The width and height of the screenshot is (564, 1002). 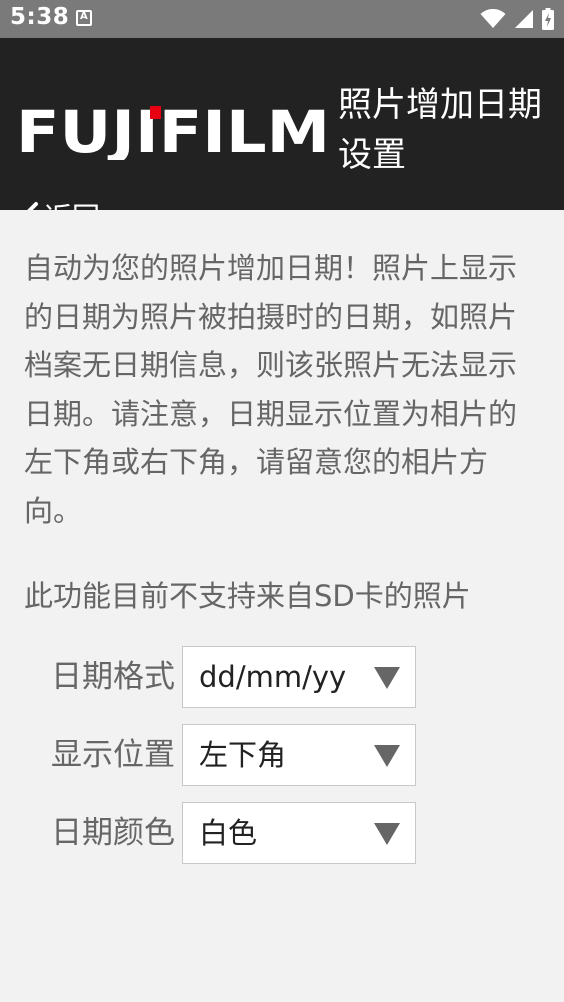 I want to click on status-time: 5:38, so click(x=40, y=17).